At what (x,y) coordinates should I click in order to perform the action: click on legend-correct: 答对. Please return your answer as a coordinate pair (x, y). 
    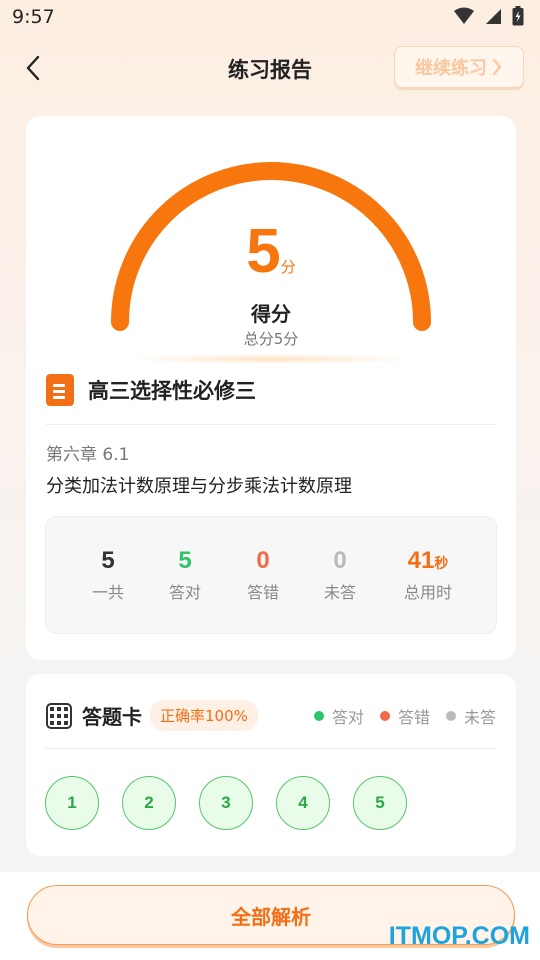
    Looking at the image, I should click on (338, 716).